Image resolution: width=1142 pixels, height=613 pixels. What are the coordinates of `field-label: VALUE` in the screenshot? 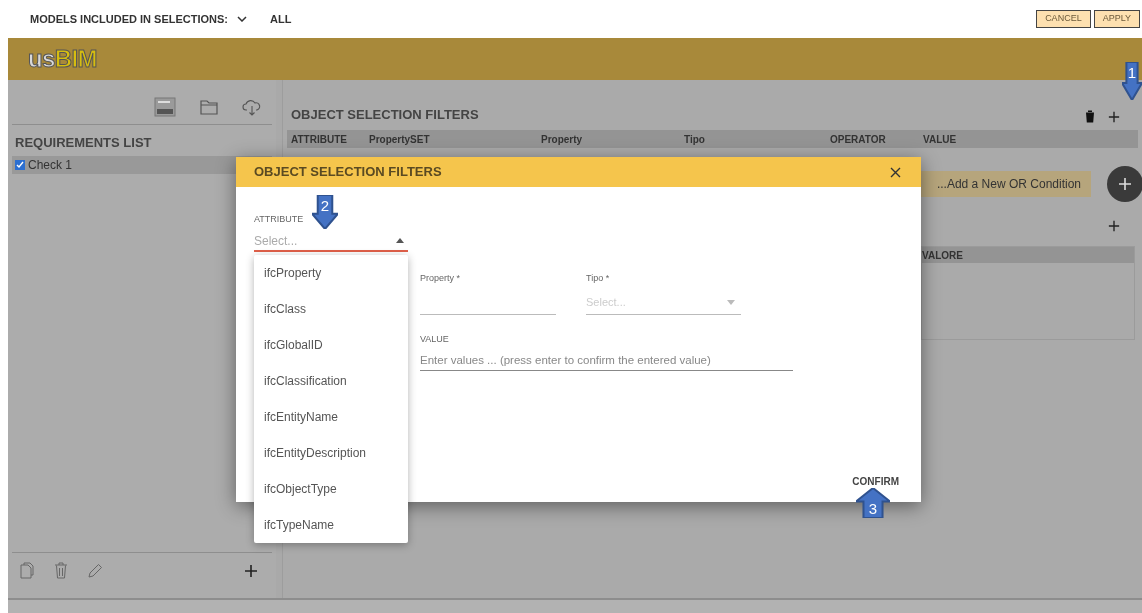 It's located at (435, 339).